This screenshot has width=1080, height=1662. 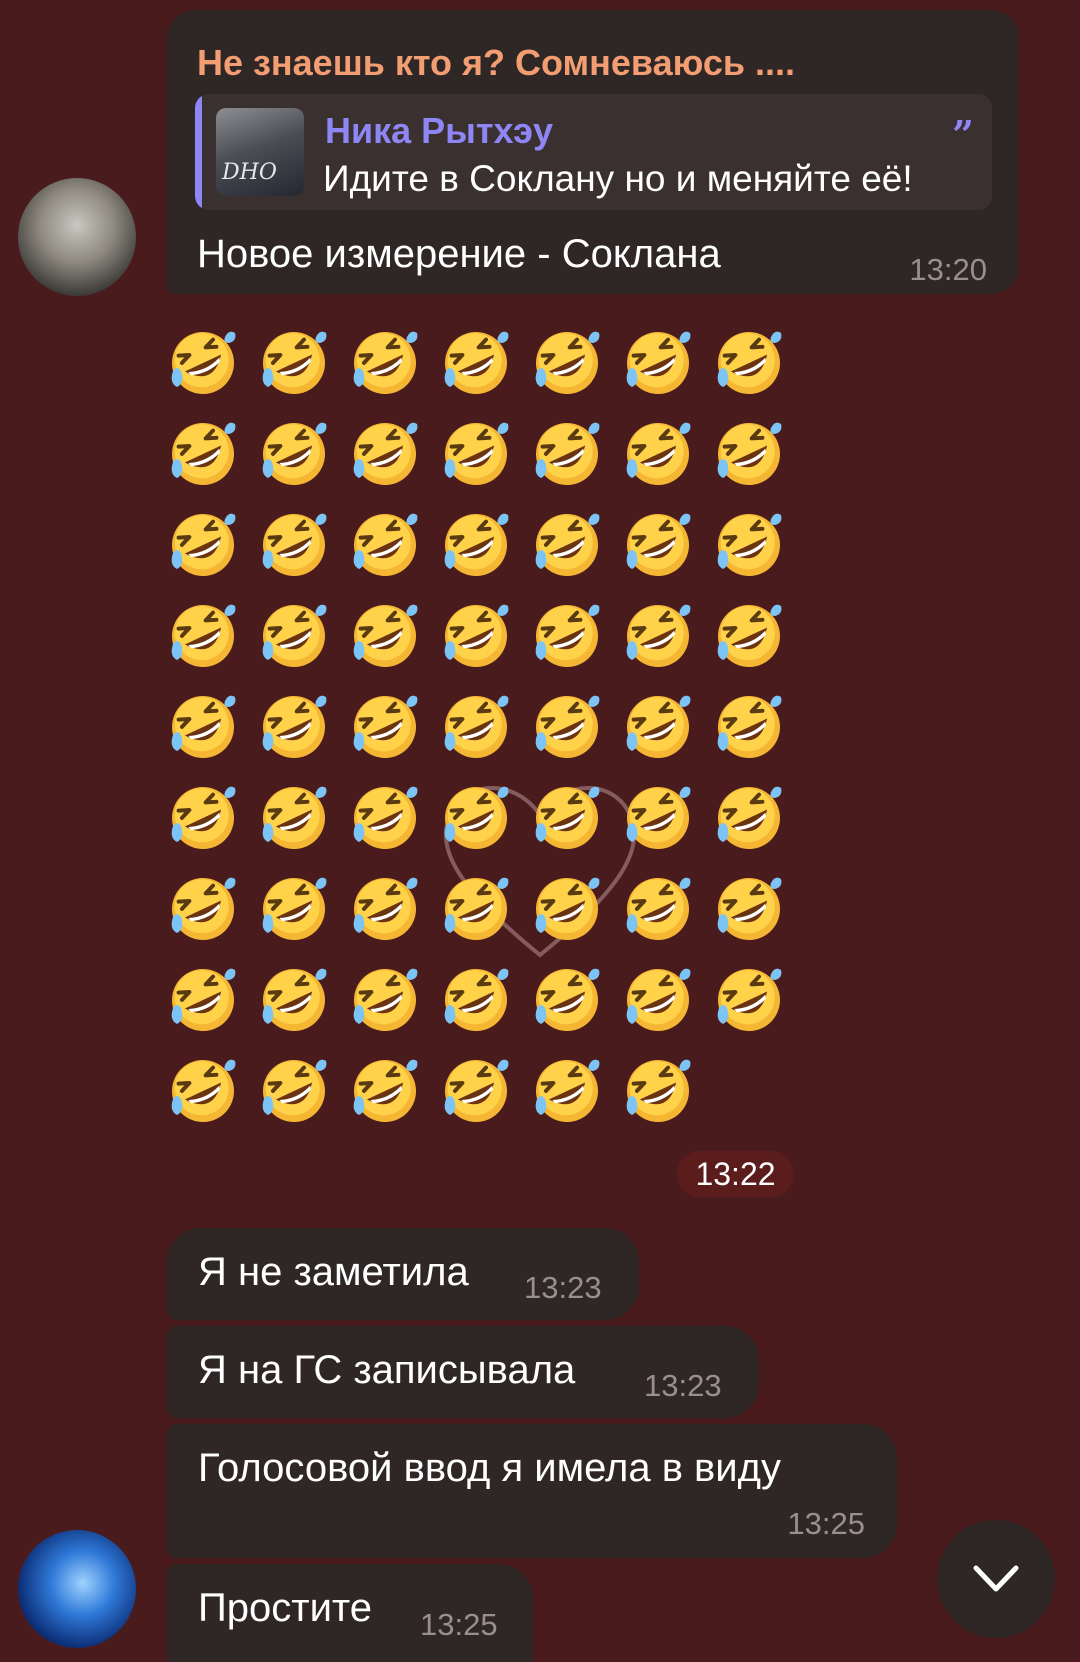 I want to click on message-text: Голосовой ввод я имела в виду, so click(x=489, y=1468).